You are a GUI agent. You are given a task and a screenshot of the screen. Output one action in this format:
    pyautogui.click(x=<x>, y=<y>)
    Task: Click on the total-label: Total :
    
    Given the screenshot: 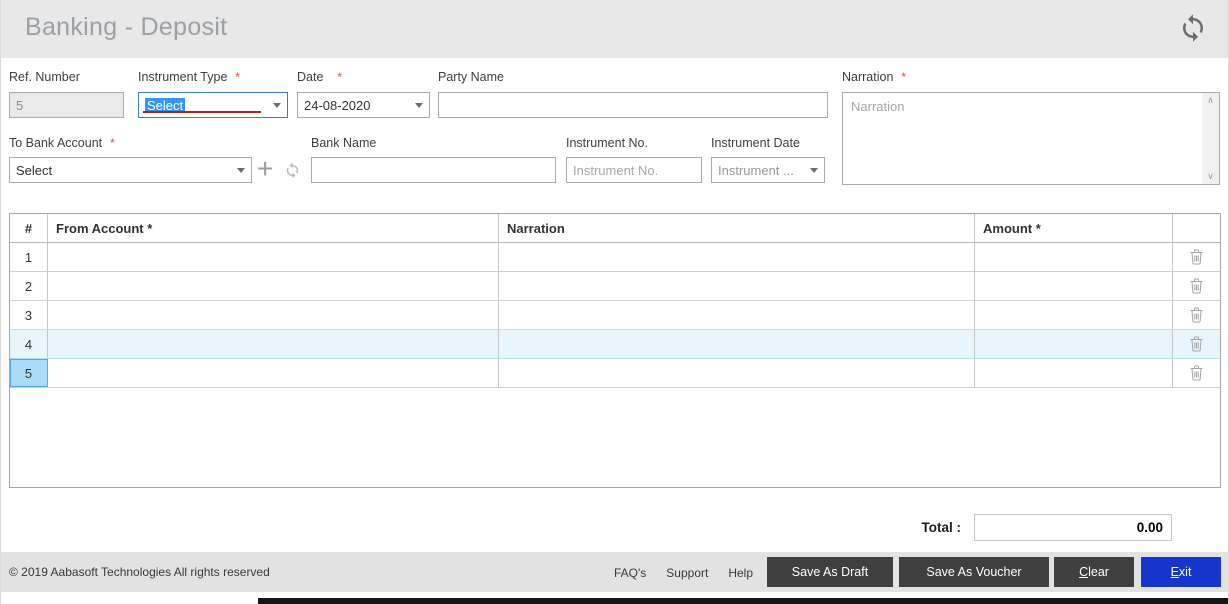 What is the action you would take?
    pyautogui.click(x=941, y=527)
    